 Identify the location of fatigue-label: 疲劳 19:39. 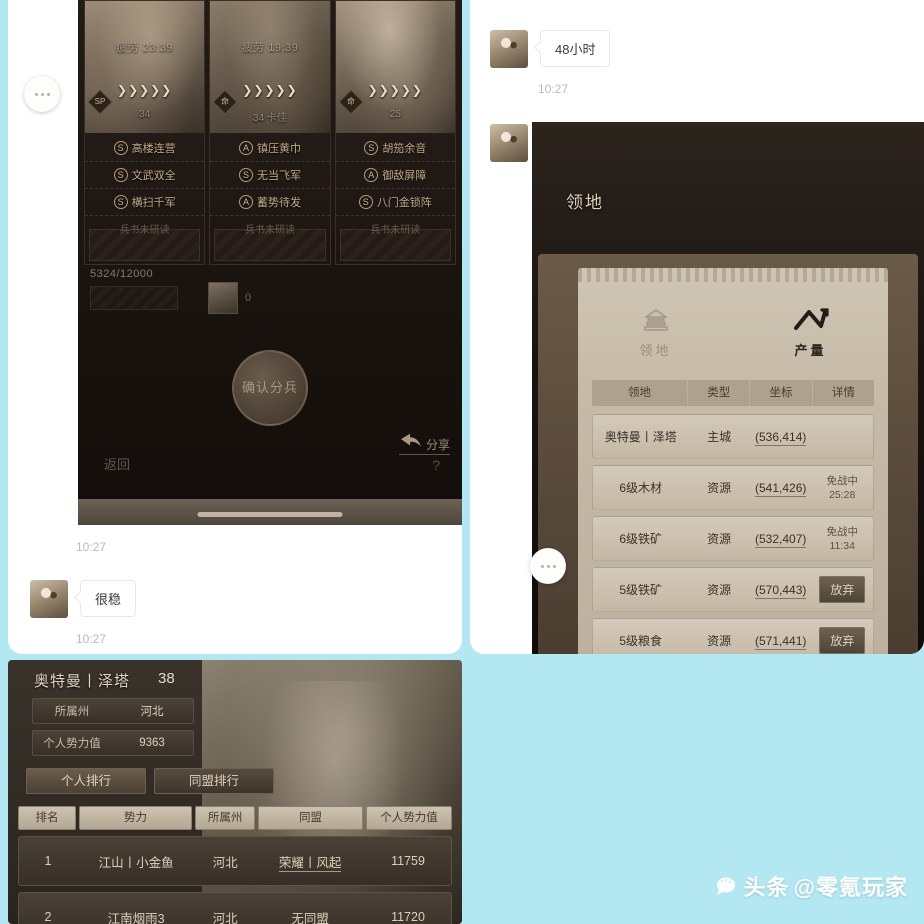
(270, 48).